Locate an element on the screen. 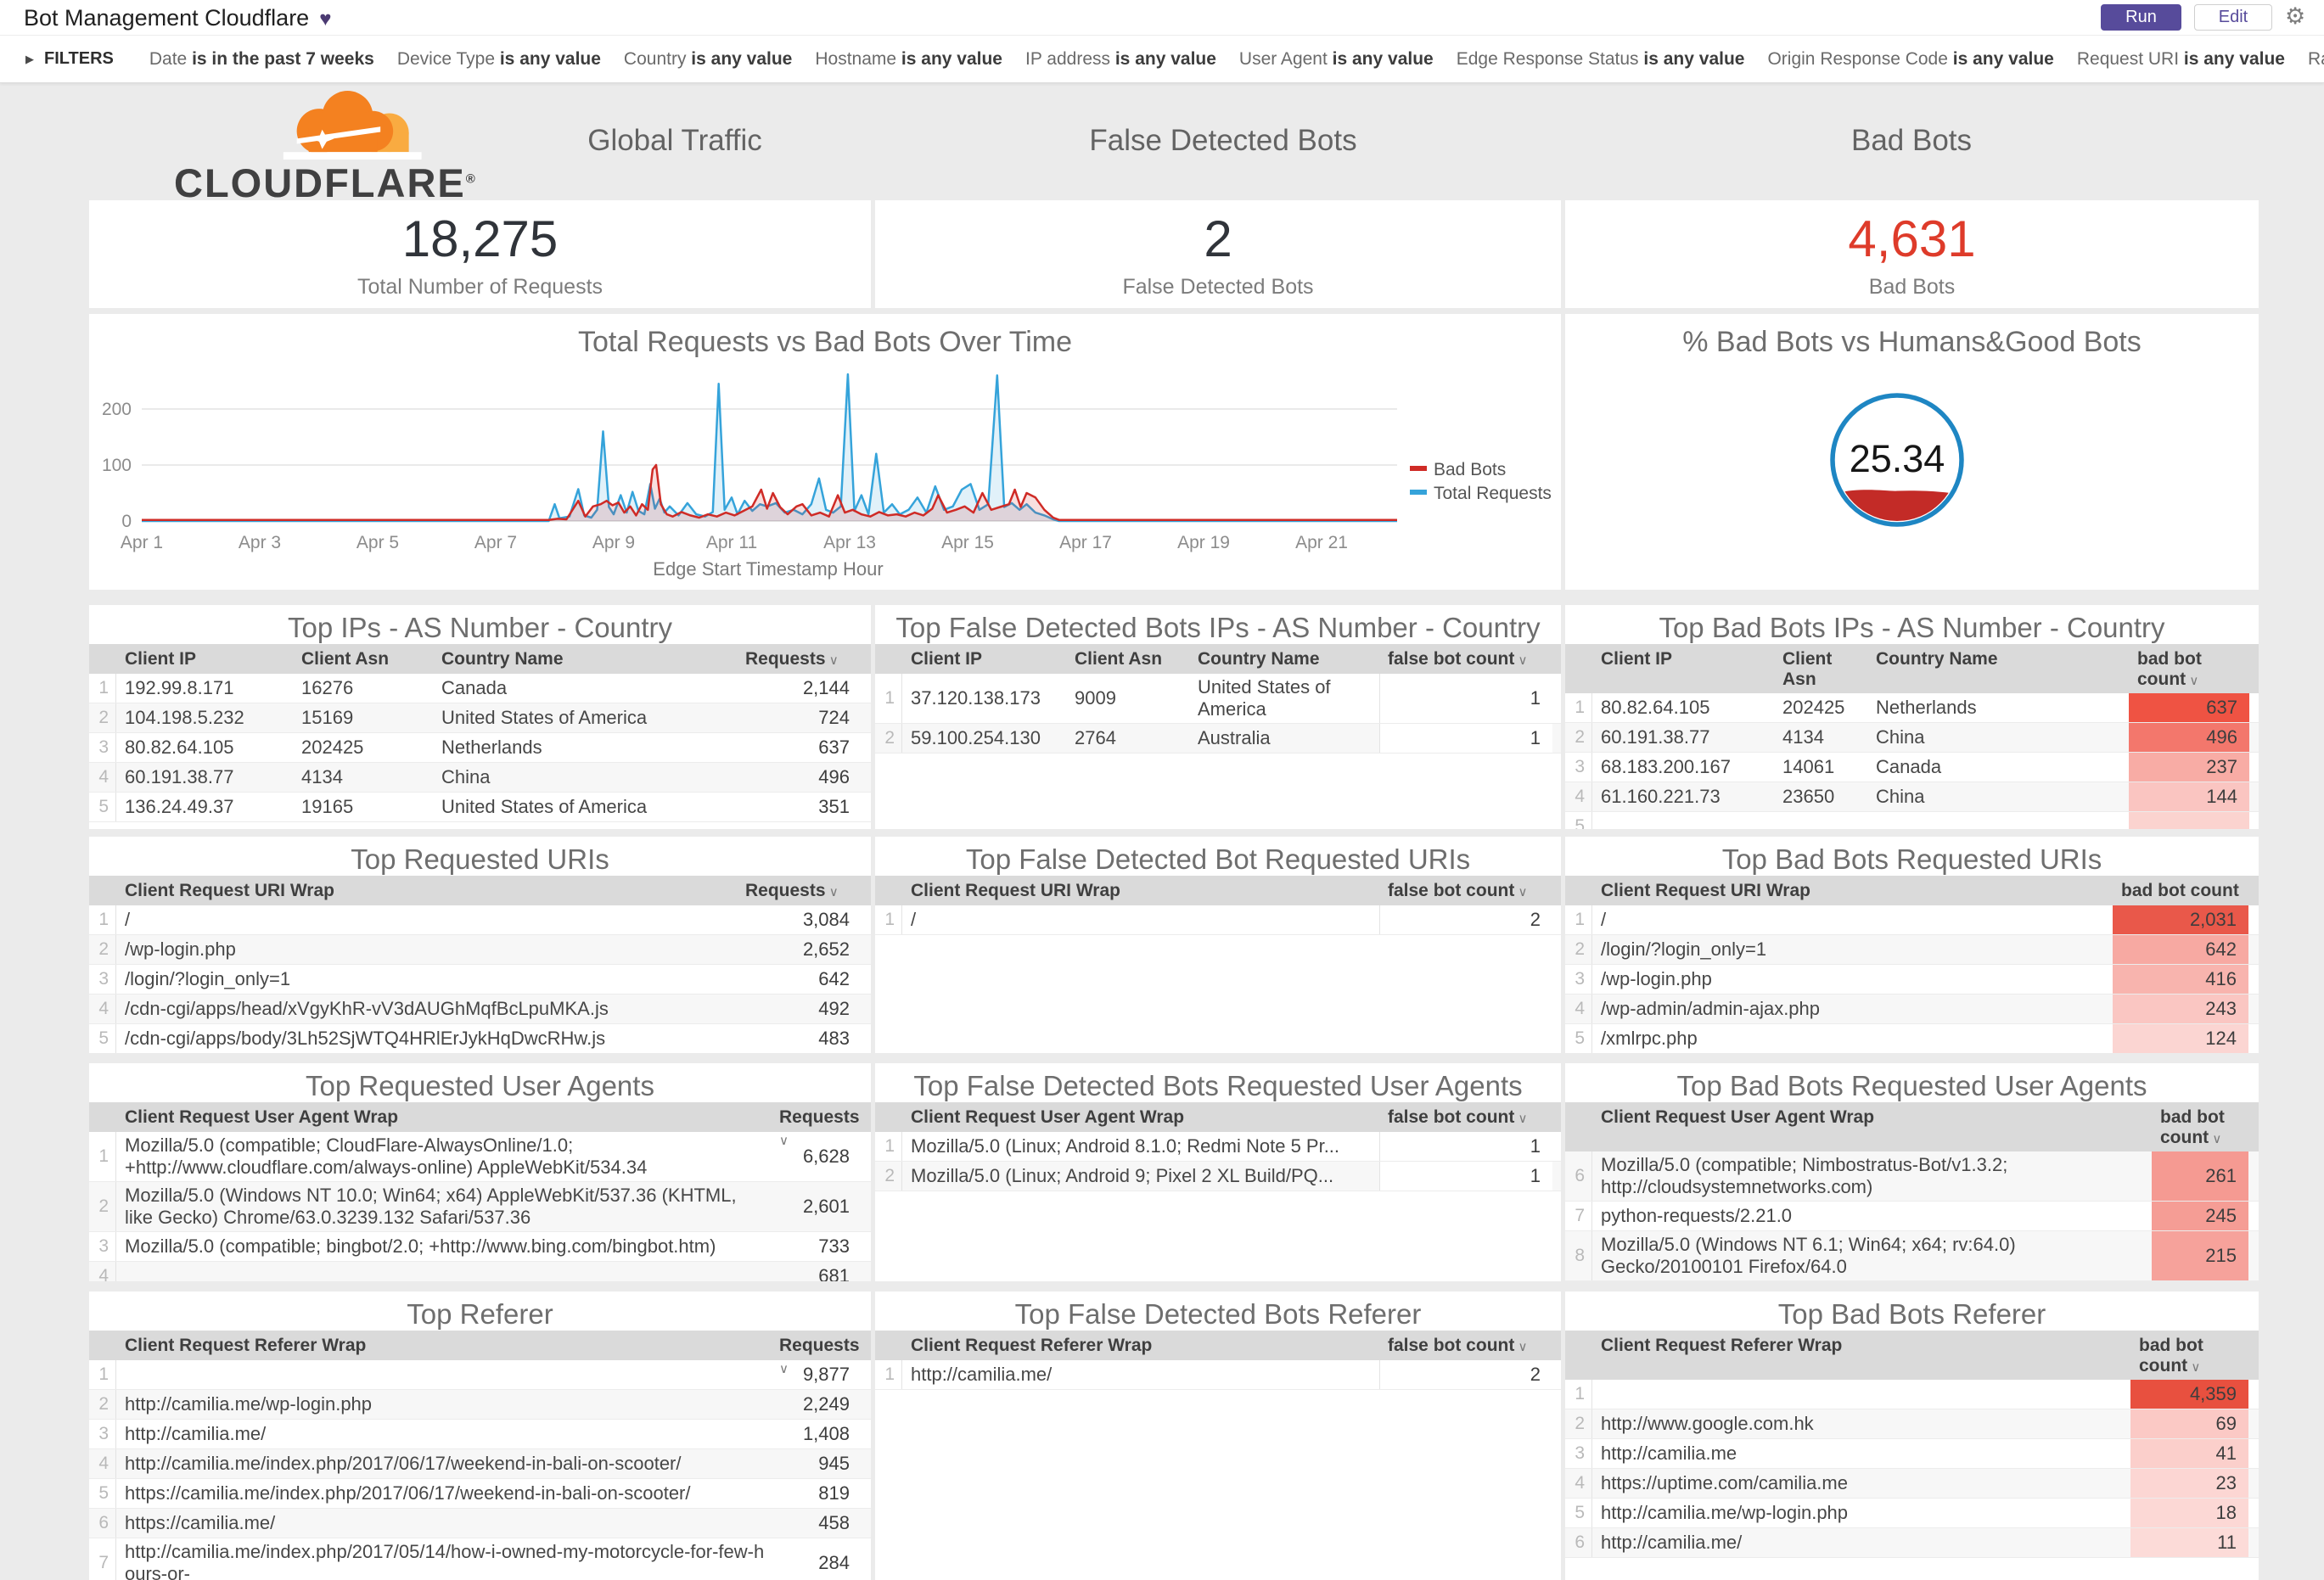  legend-label: Total Requests is located at coordinates (1493, 493).